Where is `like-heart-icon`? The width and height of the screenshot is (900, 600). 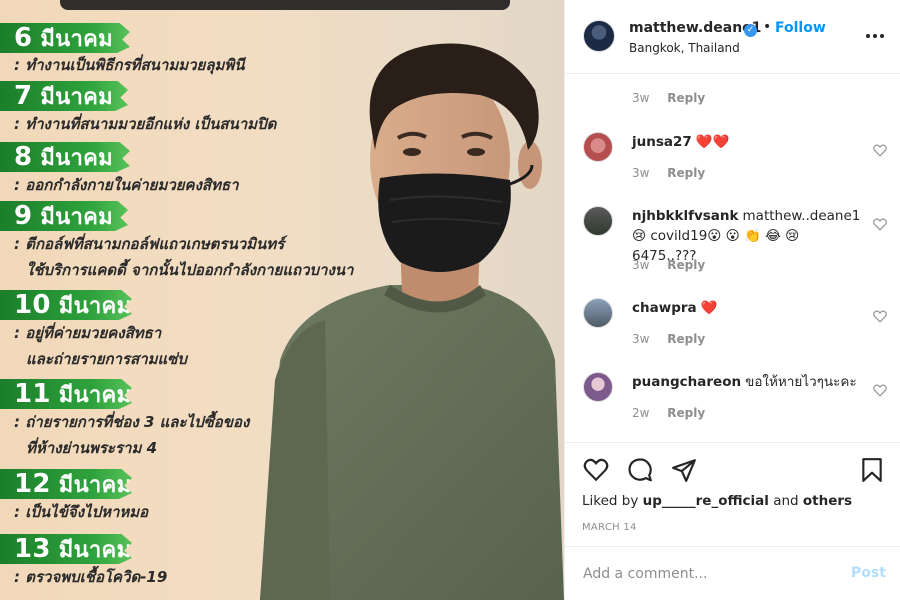
like-heart-icon is located at coordinates (596, 470).